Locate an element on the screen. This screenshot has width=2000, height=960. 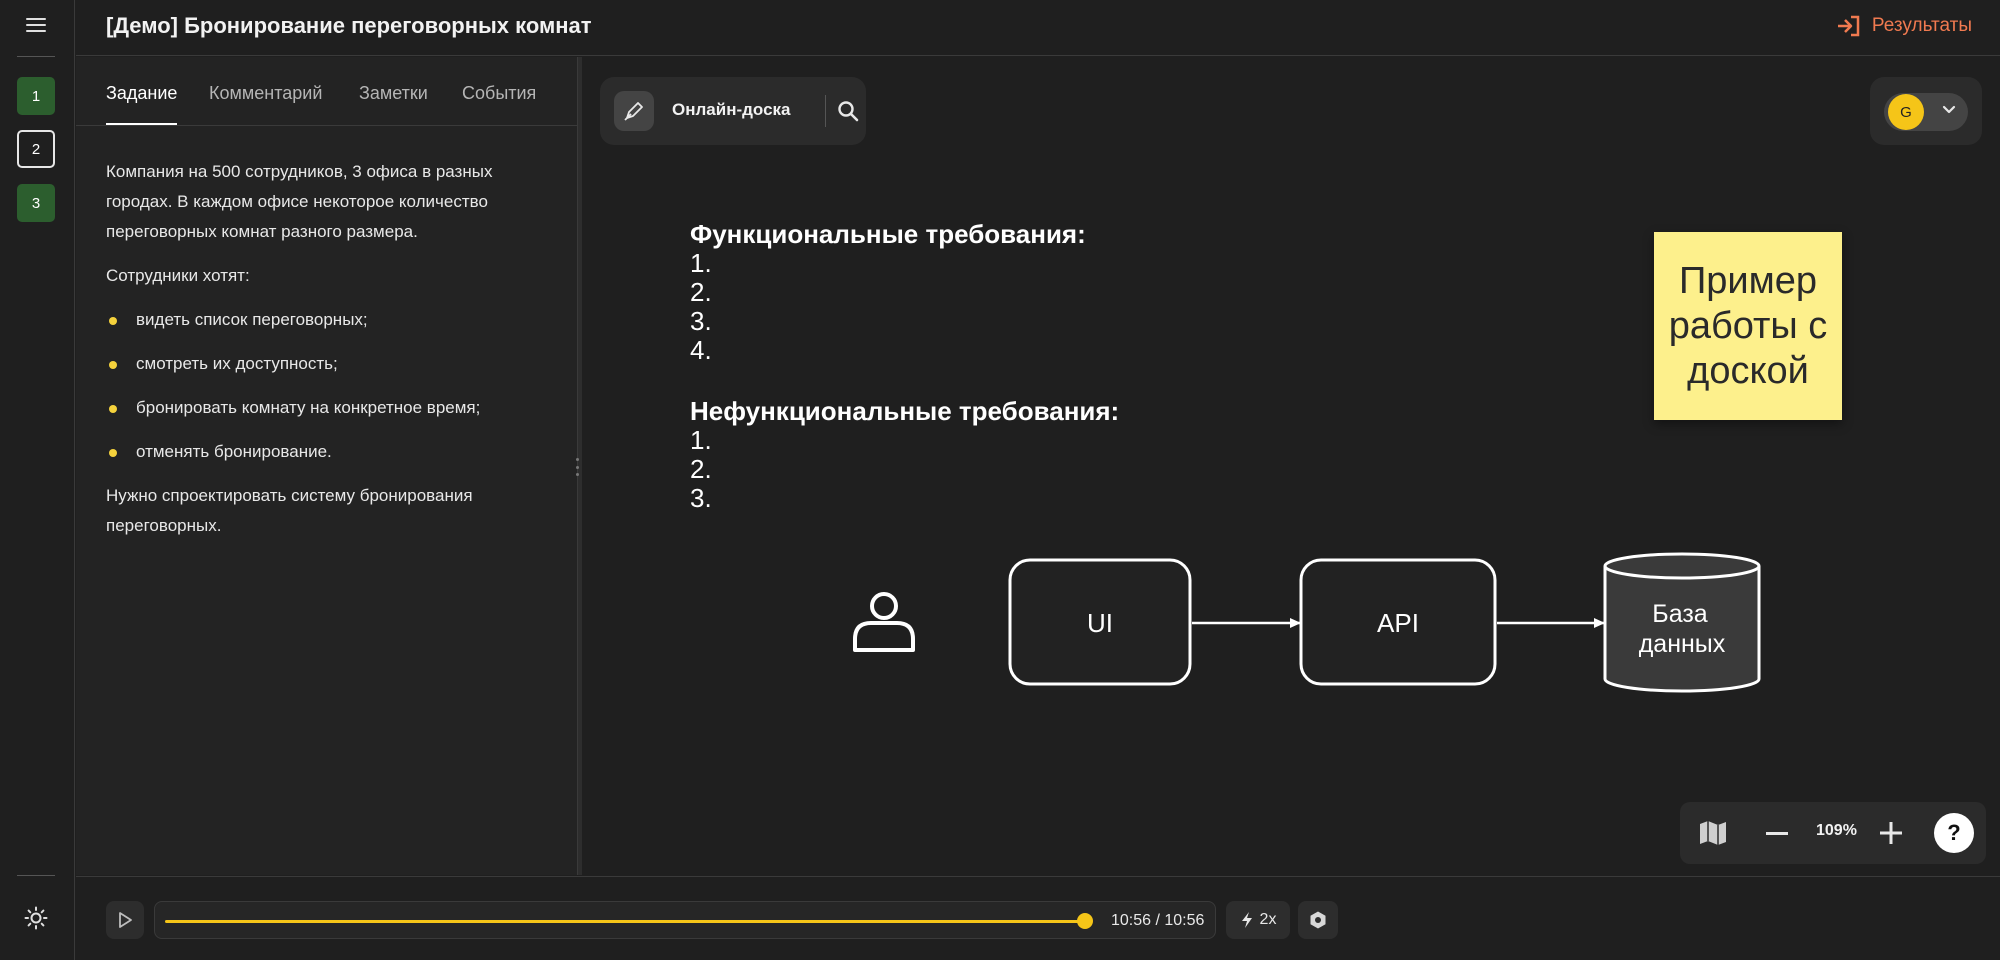
lightning-icon is located at coordinates (1246, 920).